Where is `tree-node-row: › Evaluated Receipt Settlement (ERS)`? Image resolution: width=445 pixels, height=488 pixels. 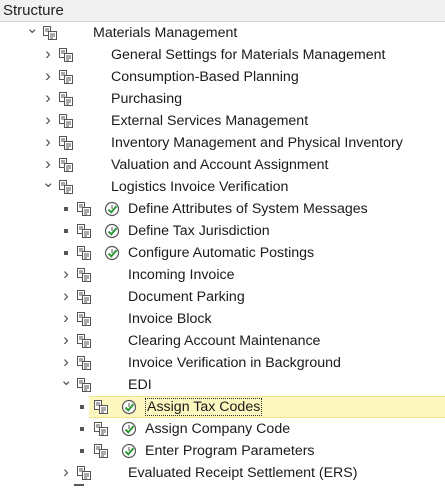 tree-node-row: › Evaluated Receipt Settlement (ERS) is located at coordinates (222, 473).